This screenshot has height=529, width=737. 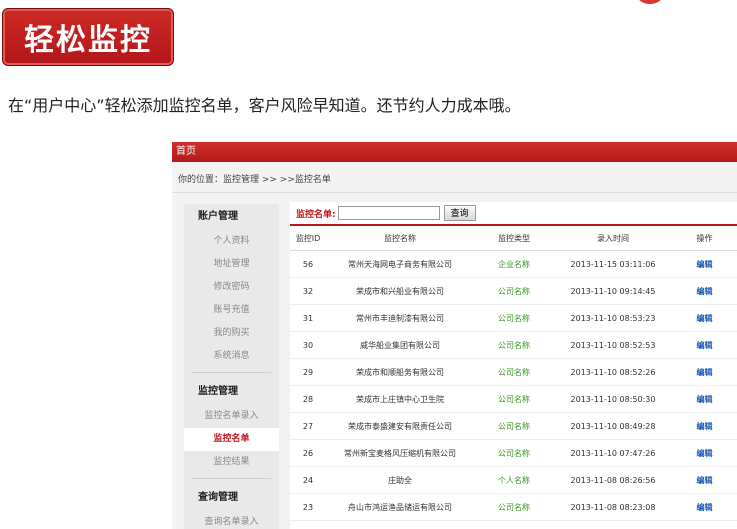 What do you see at coordinates (308, 372) in the screenshot?
I see `cell-id: 29` at bounding box center [308, 372].